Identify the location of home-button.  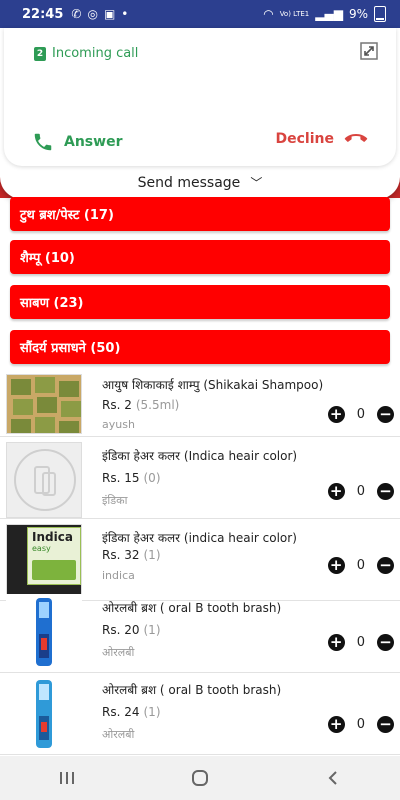
(200, 778).